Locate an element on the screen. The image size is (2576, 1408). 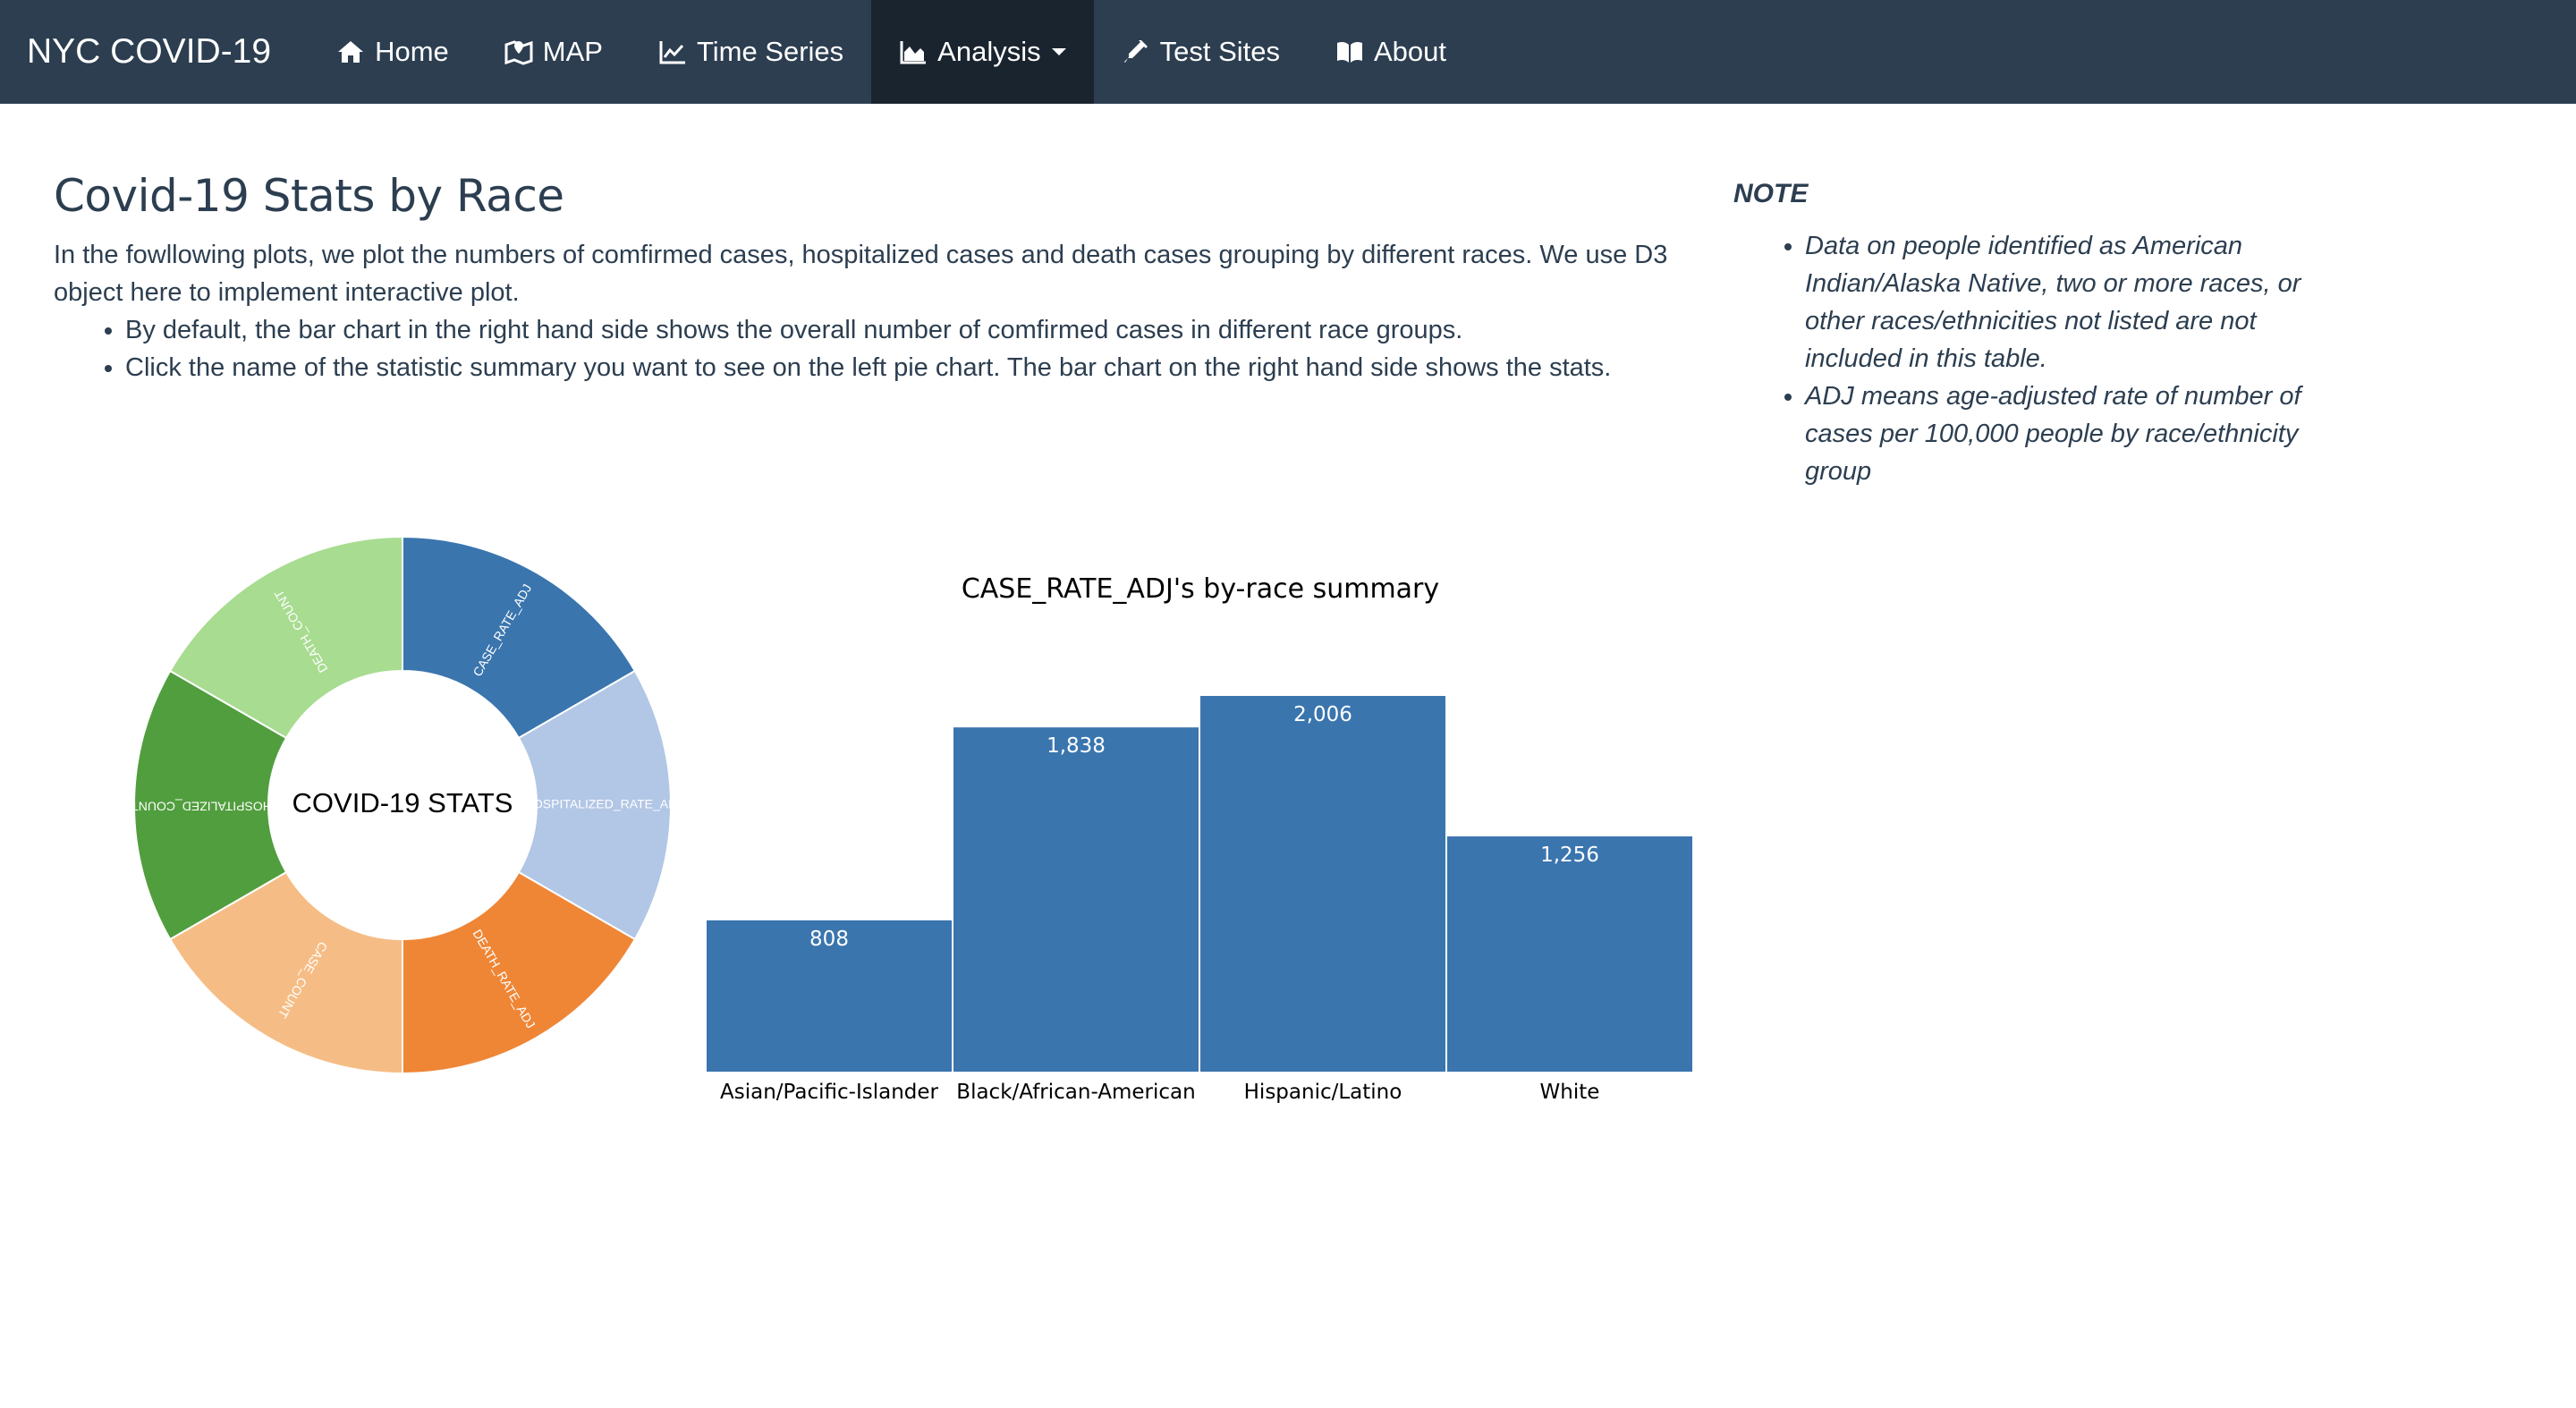
caret-down-icon is located at coordinates (1058, 51).